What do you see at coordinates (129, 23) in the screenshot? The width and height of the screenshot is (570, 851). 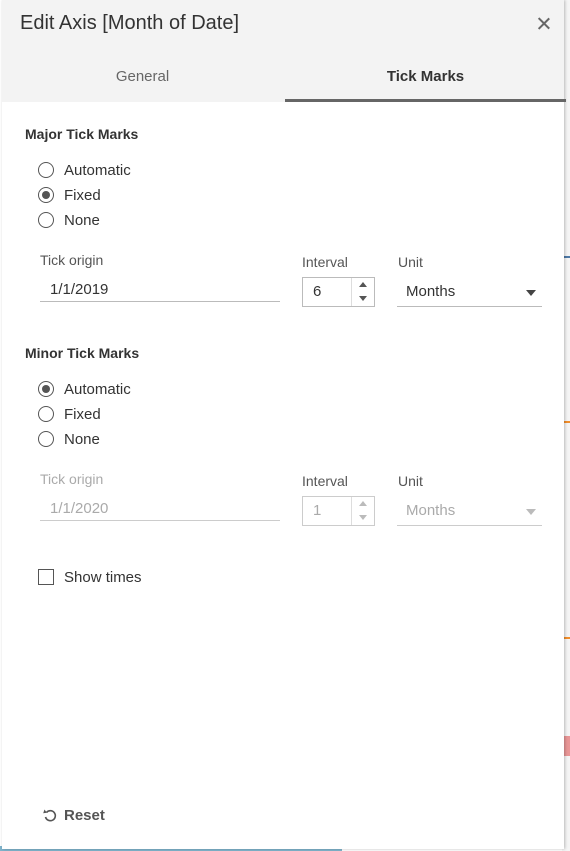 I see `dialog-title: Edit Axis [Month of Date]` at bounding box center [129, 23].